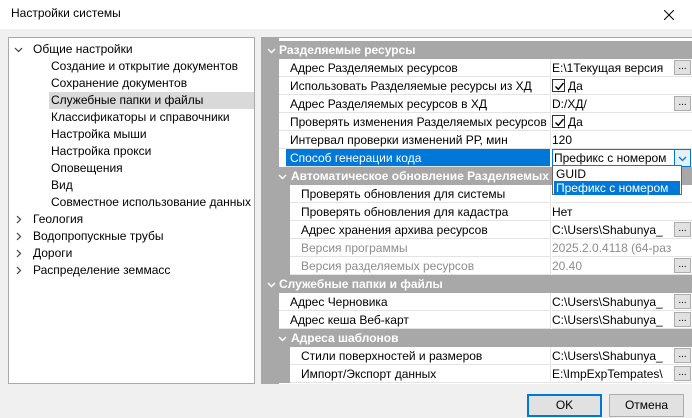  Describe the element at coordinates (564, 405) in the screenshot. I see `ok-button: OK` at that location.